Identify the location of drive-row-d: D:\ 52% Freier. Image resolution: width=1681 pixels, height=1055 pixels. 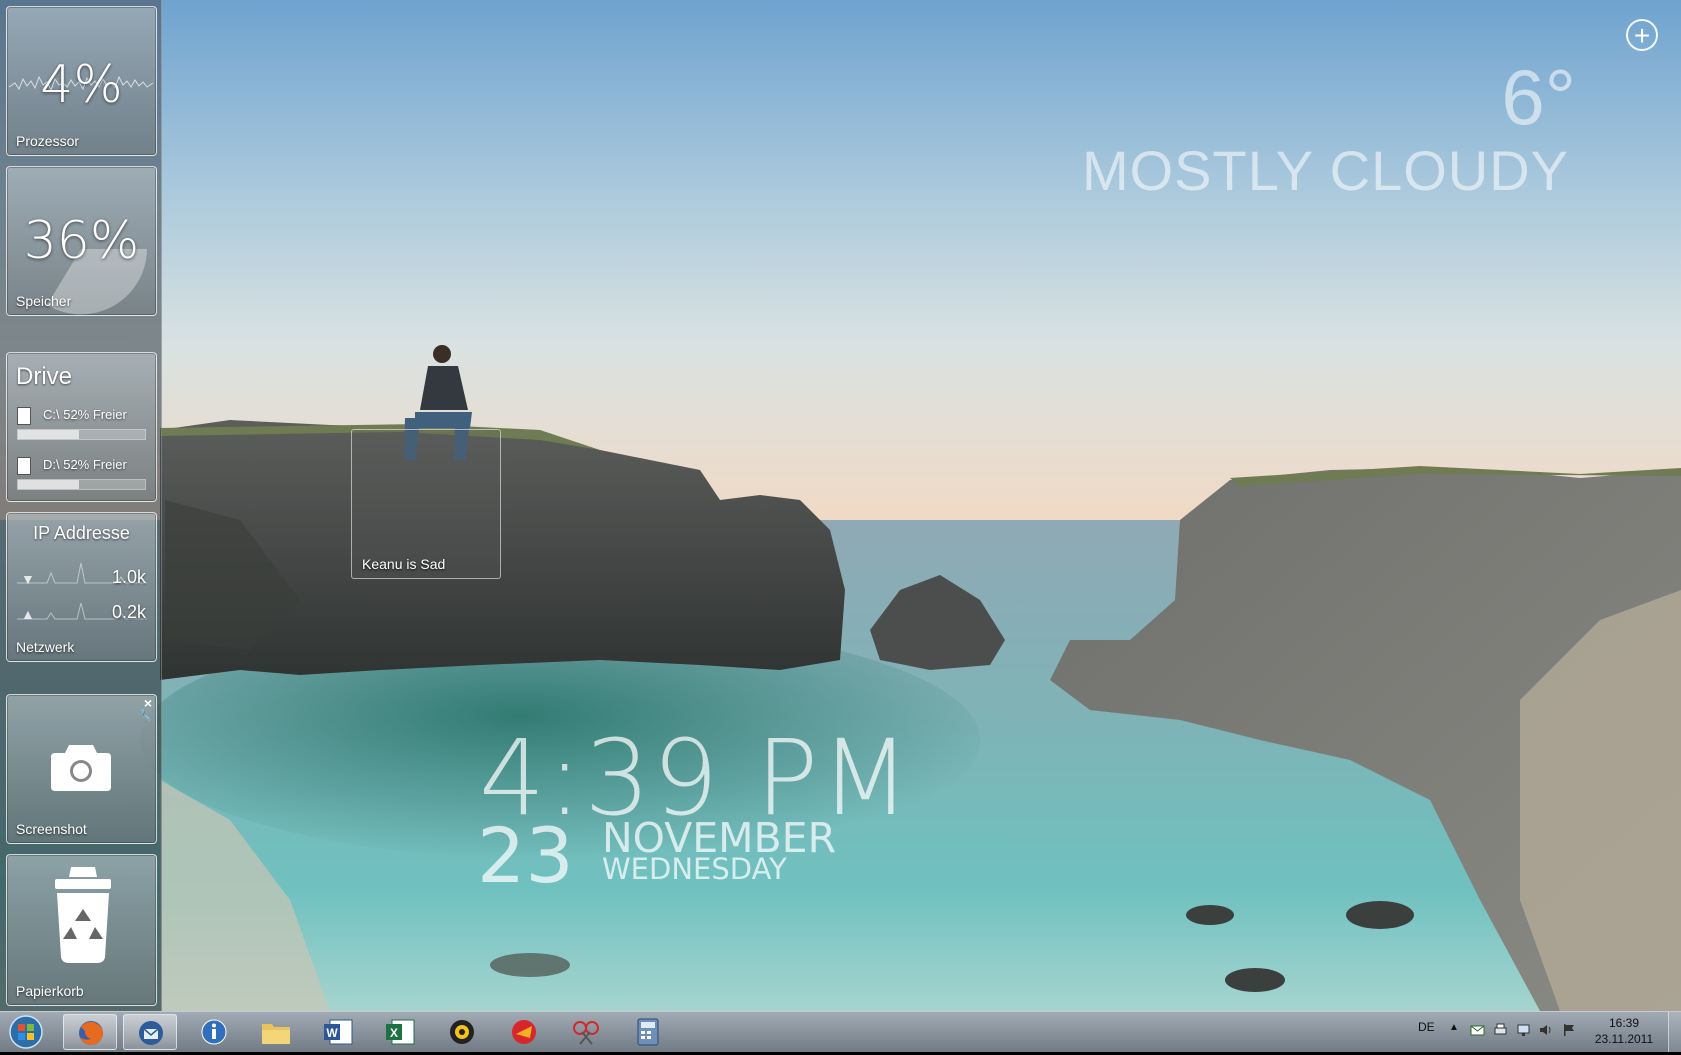
(81, 472).